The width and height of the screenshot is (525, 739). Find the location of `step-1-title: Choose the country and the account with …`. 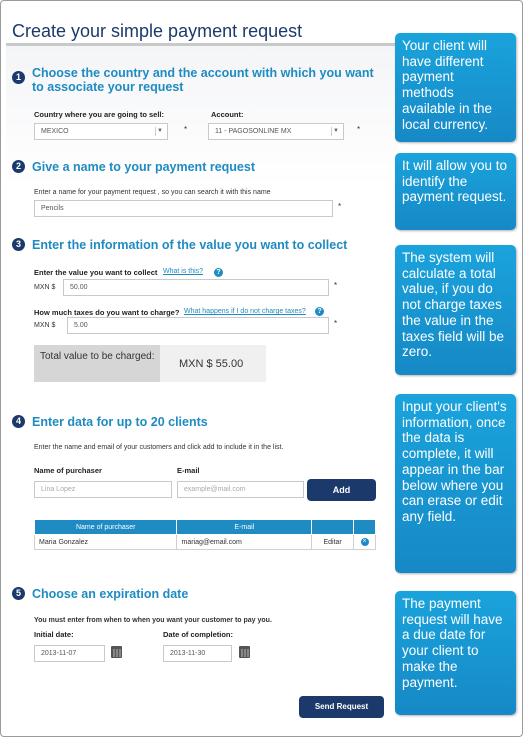

step-1-title: Choose the country and the account with … is located at coordinates (203, 80).